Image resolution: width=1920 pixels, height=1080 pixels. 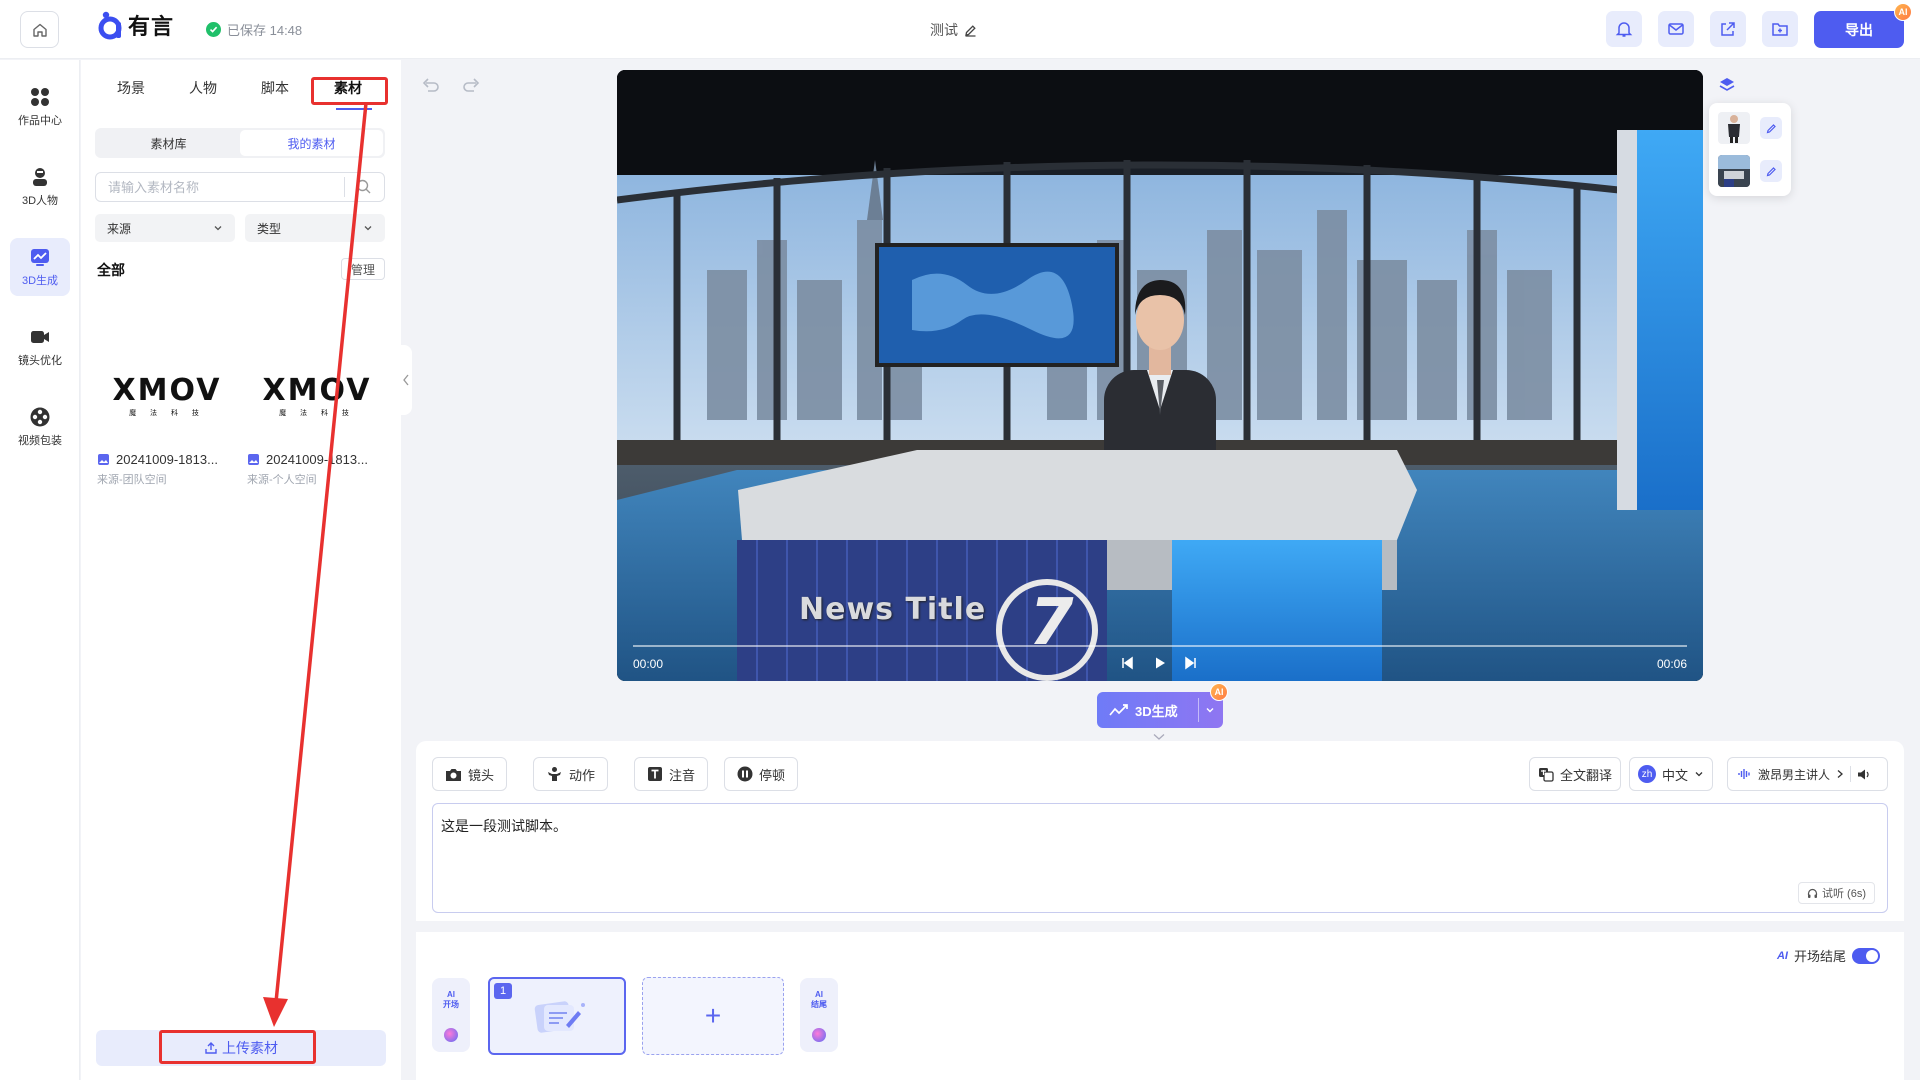 I want to click on pause-icon, so click(x=745, y=774).